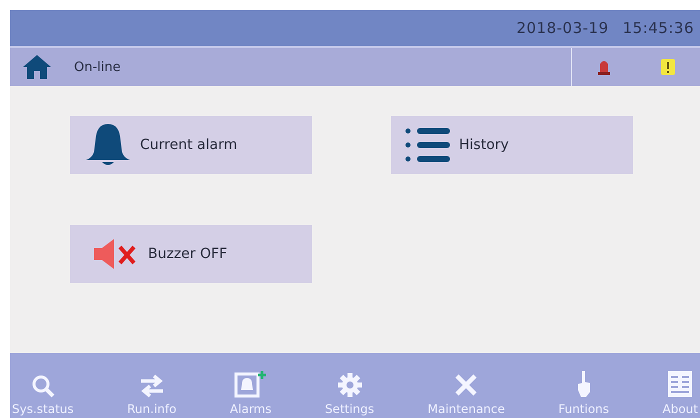 The image size is (700, 418). I want to click on status-text: On-line, so click(98, 67).